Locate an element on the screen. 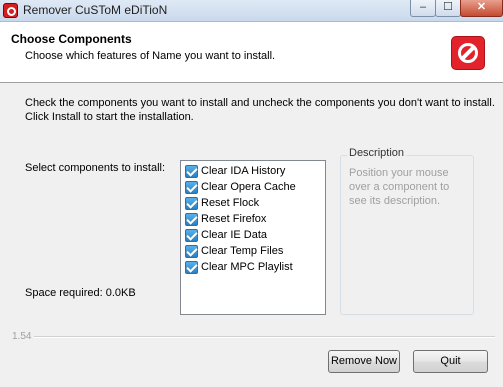 Image resolution: width=503 pixels, height=387 pixels. window-title: Remover CuSToM eDiTioN is located at coordinates (95, 10).